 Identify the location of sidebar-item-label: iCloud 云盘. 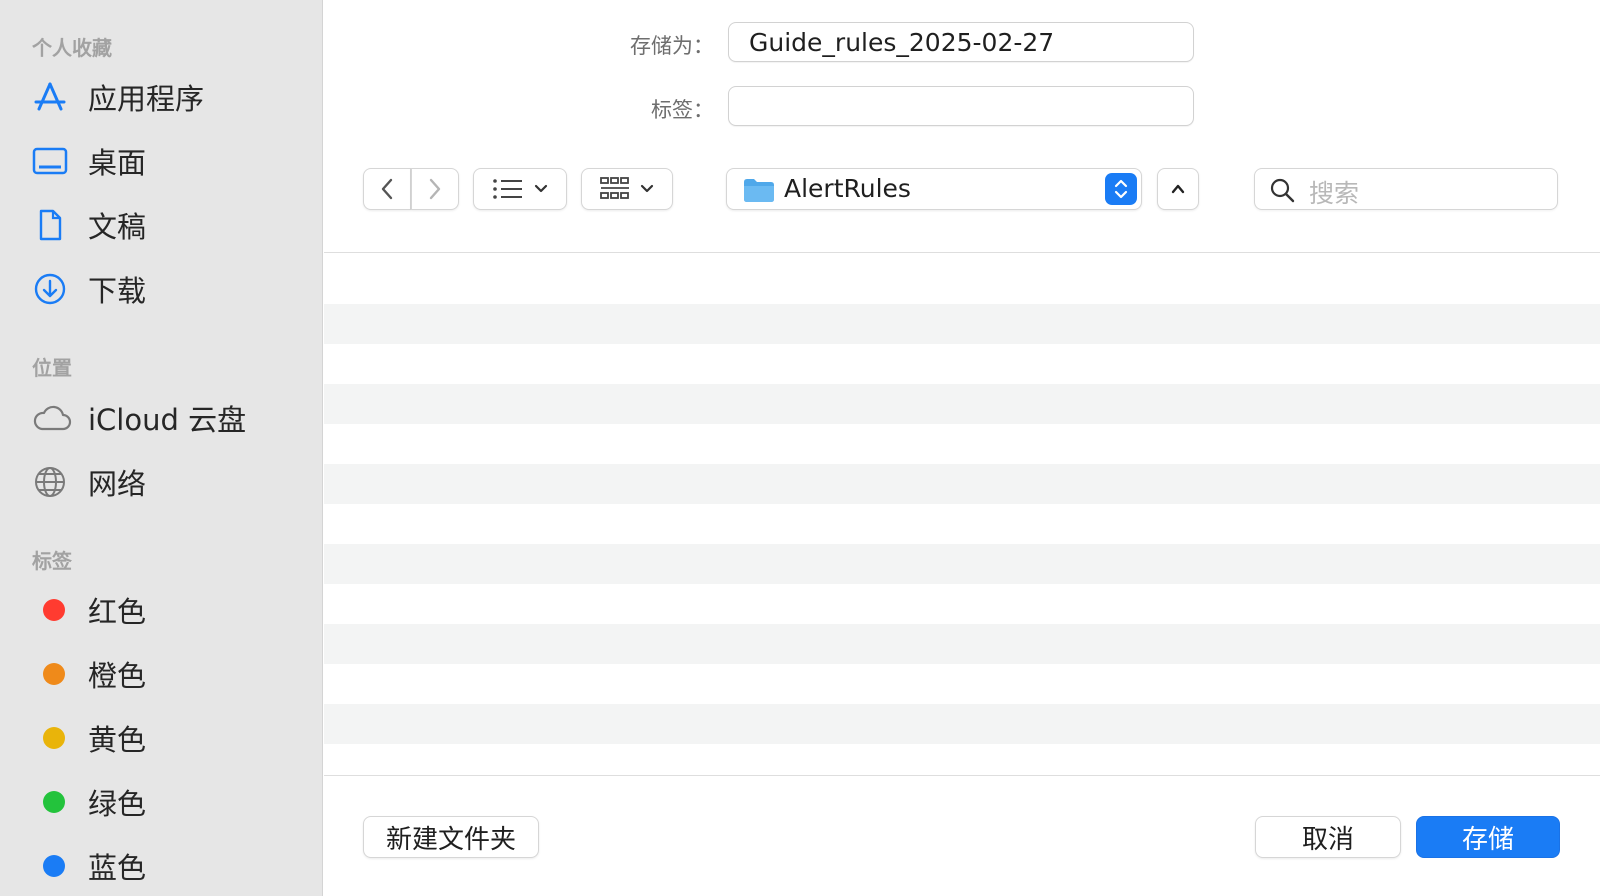
(167, 420).